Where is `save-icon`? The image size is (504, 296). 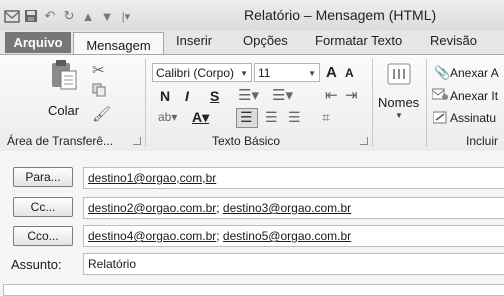
save-icon is located at coordinates (31, 16).